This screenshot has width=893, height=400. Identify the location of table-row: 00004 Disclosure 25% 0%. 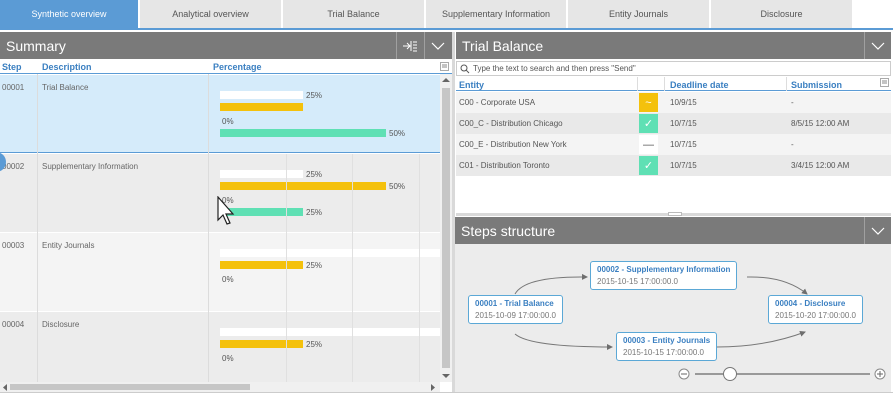
(220, 347).